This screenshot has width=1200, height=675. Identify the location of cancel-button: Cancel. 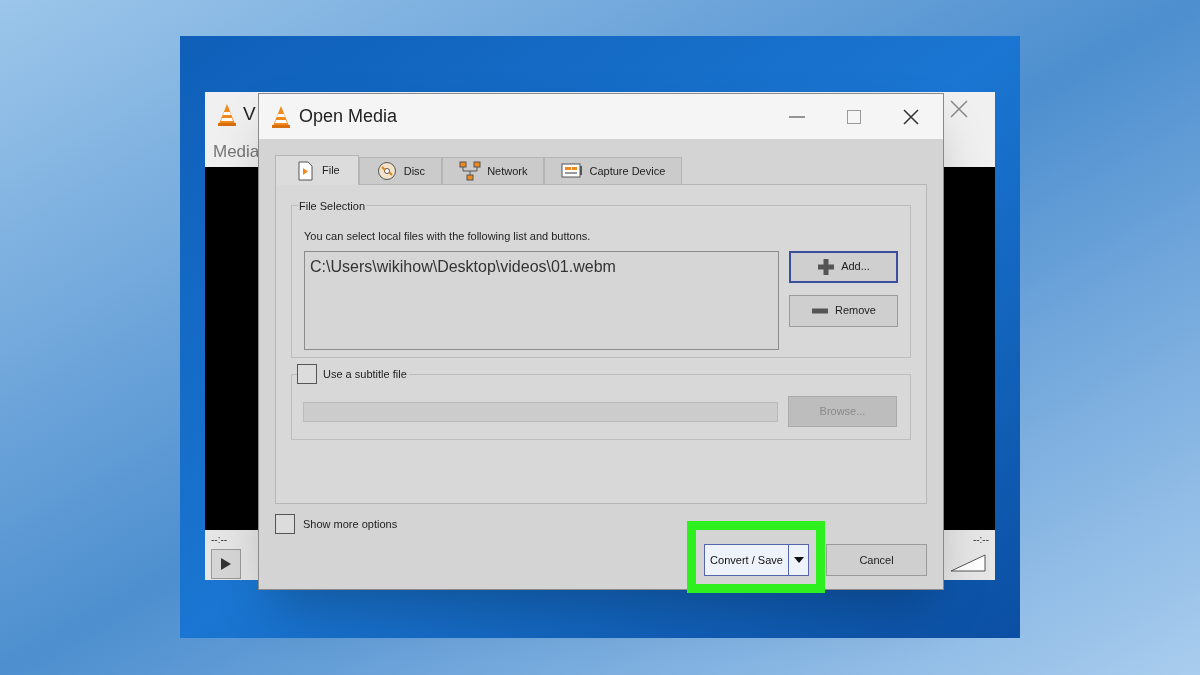
(876, 560).